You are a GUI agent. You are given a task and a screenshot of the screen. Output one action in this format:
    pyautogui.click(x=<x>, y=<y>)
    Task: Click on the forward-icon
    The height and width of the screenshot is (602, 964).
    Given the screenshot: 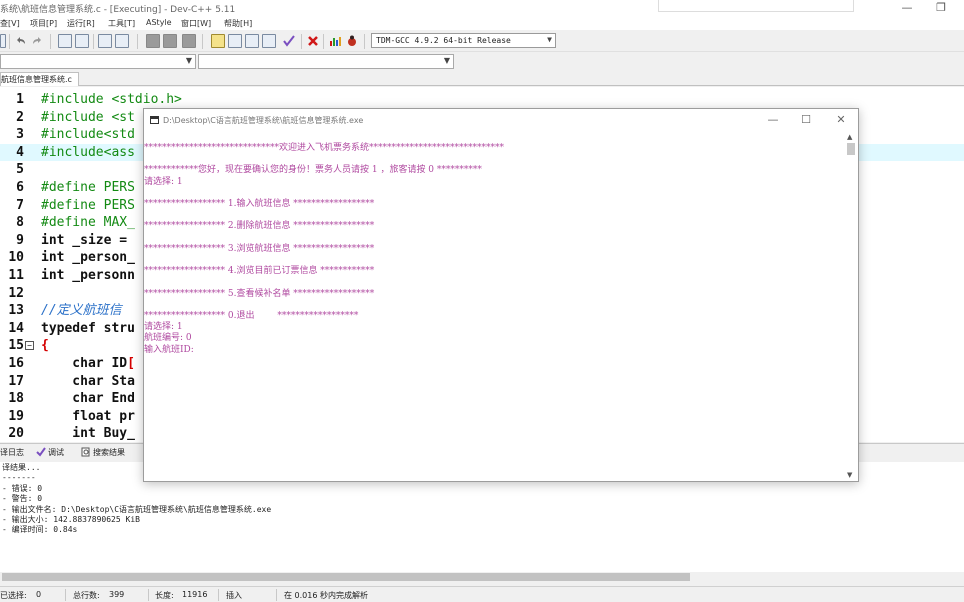 What is the action you would take?
    pyautogui.click(x=170, y=41)
    